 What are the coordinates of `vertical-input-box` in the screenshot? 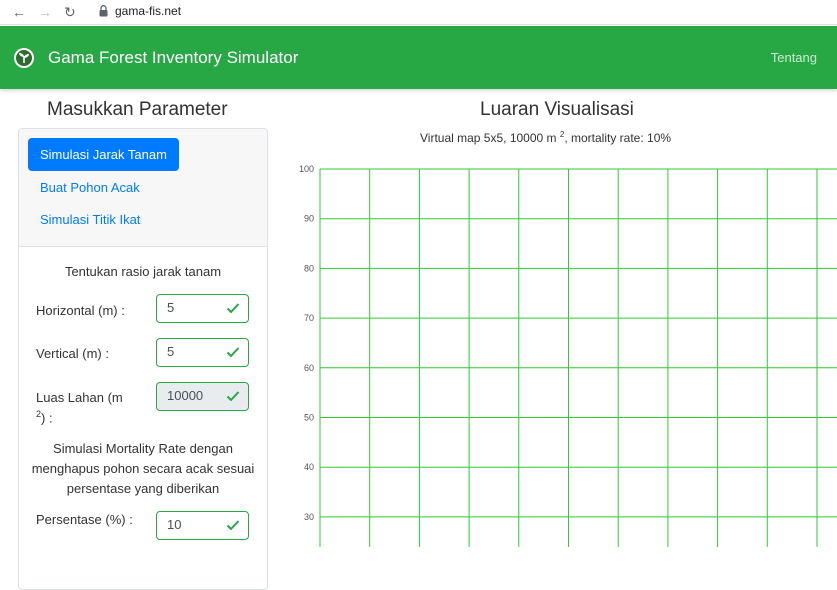 It's located at (202, 352).